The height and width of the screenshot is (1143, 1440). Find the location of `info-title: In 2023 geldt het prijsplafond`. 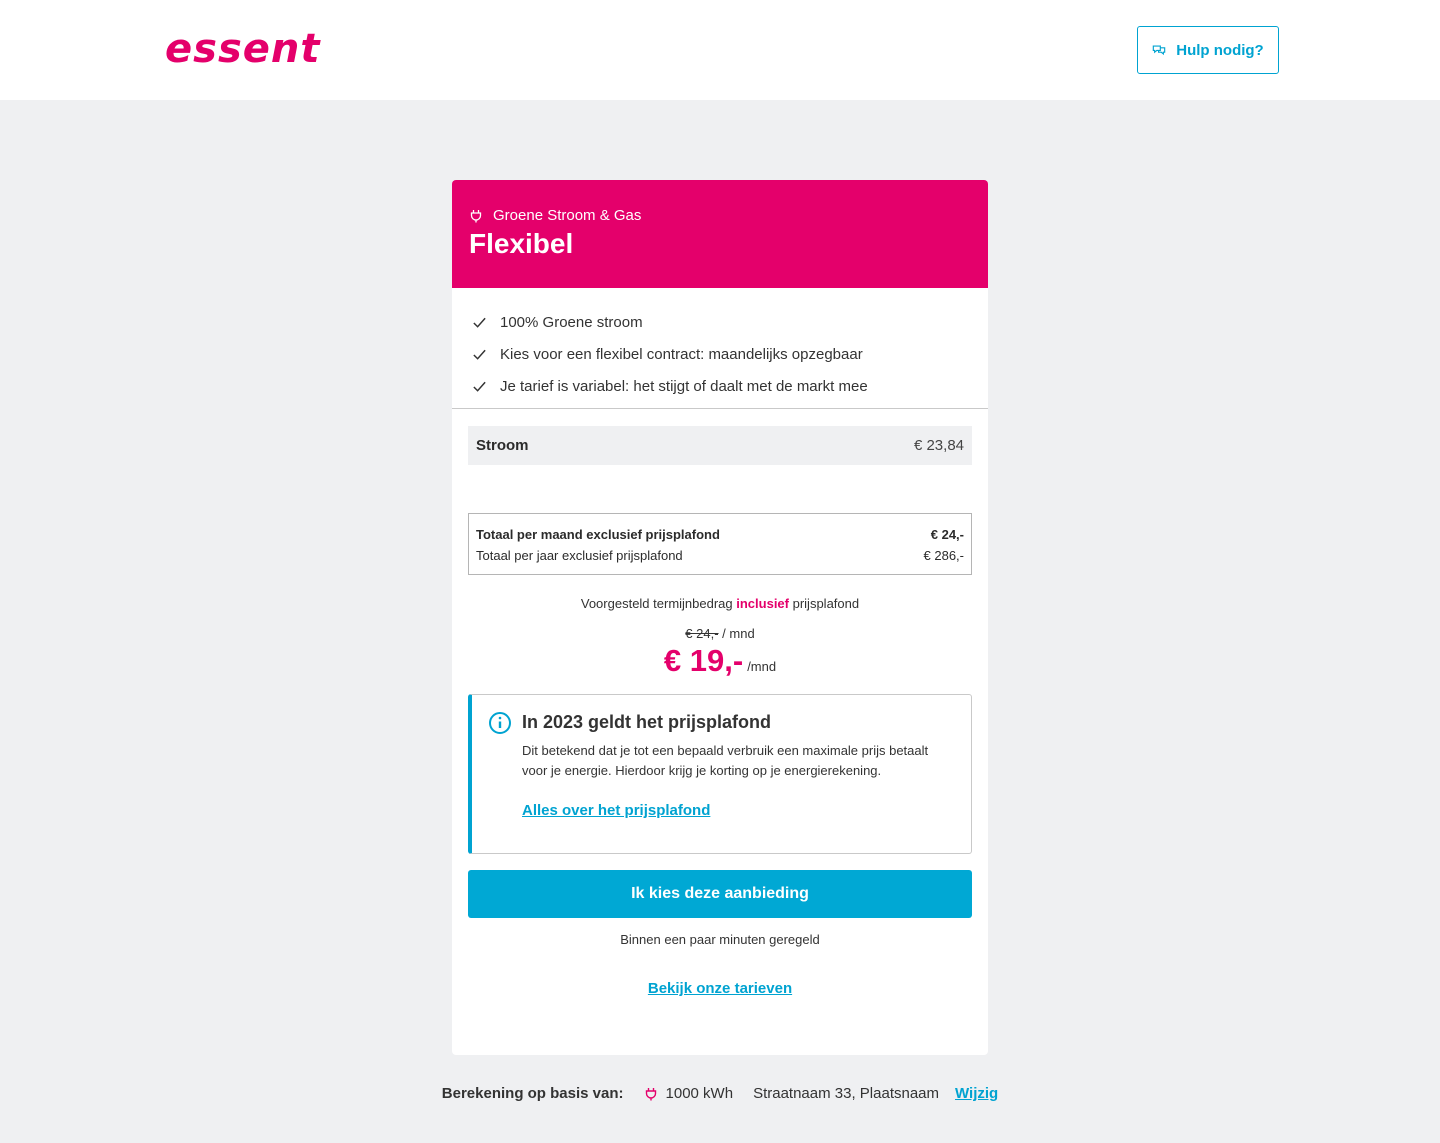

info-title: In 2023 geldt het prijsplafond is located at coordinates (647, 722).